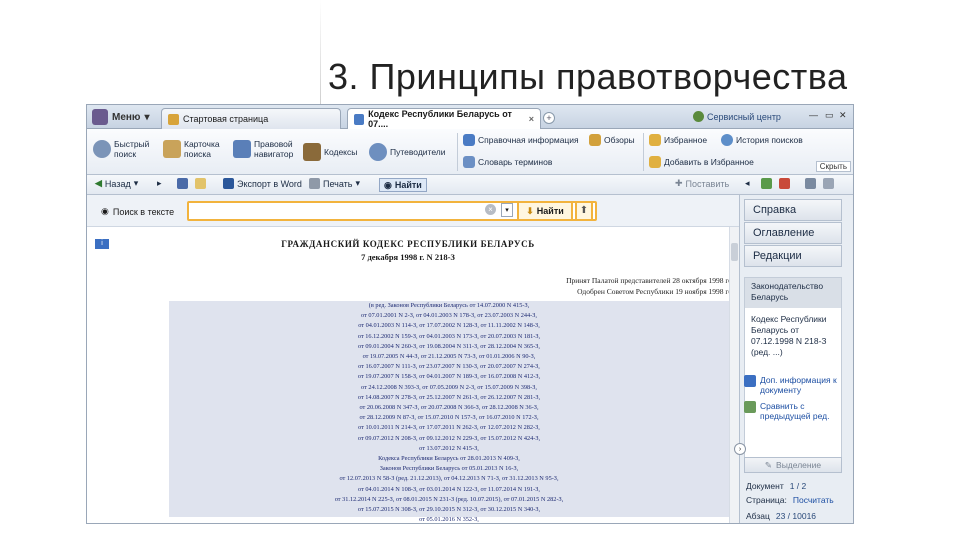  Describe the element at coordinates (799, 465) in the screenshot. I see `highlight-label: Выделение` at that location.